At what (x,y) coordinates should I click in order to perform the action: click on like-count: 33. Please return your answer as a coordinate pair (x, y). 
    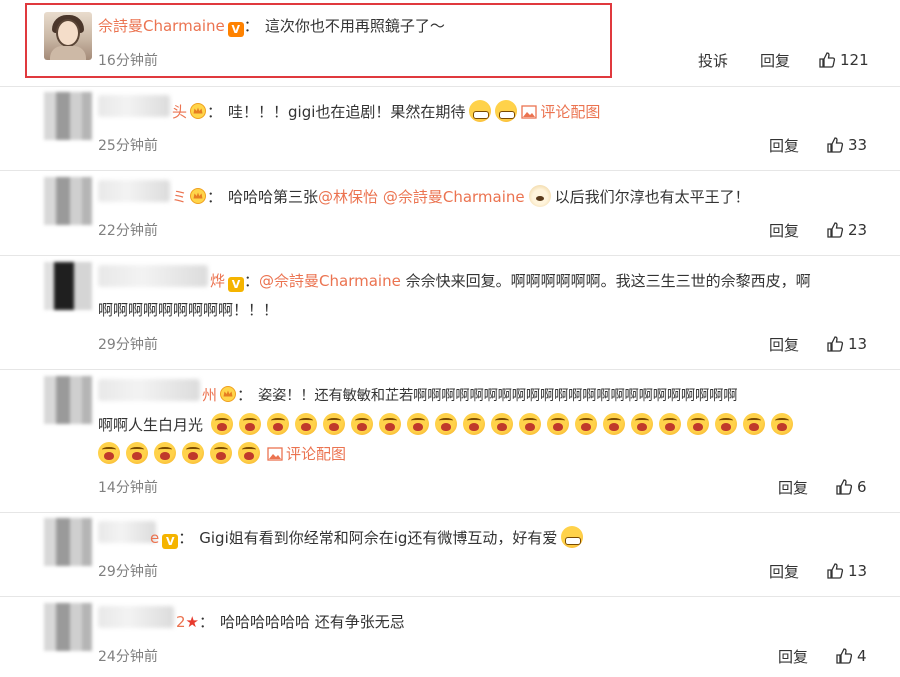
    Looking at the image, I should click on (858, 145).